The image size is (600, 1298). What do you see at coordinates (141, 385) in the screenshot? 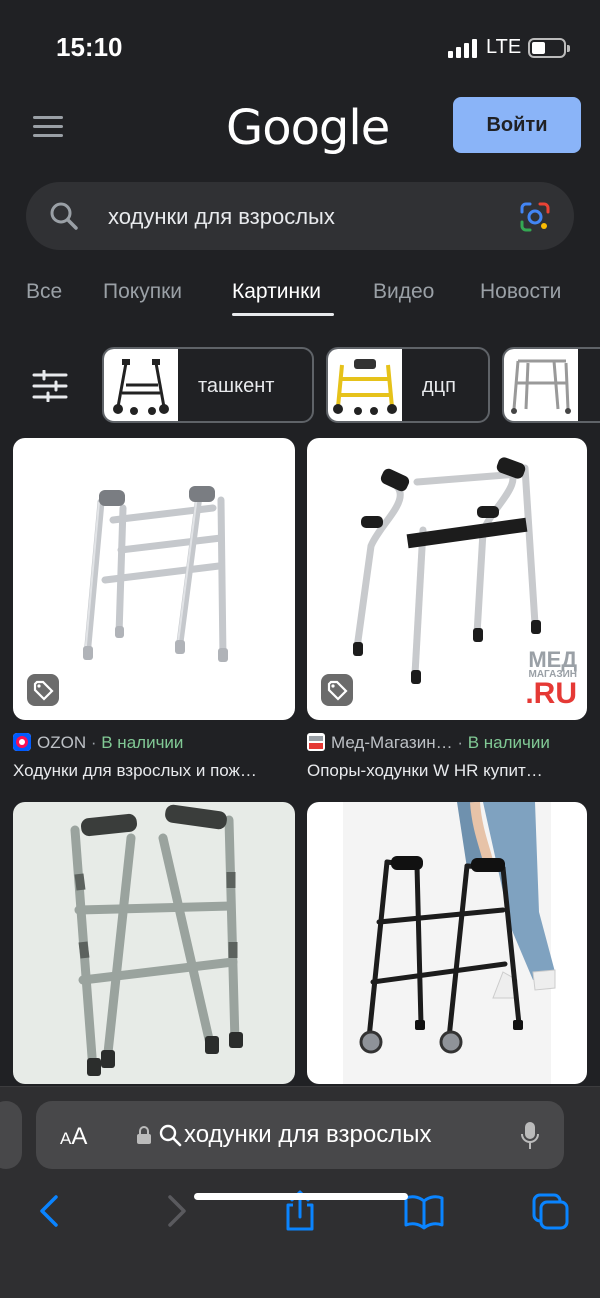
I see `rollator-thumbnail` at bounding box center [141, 385].